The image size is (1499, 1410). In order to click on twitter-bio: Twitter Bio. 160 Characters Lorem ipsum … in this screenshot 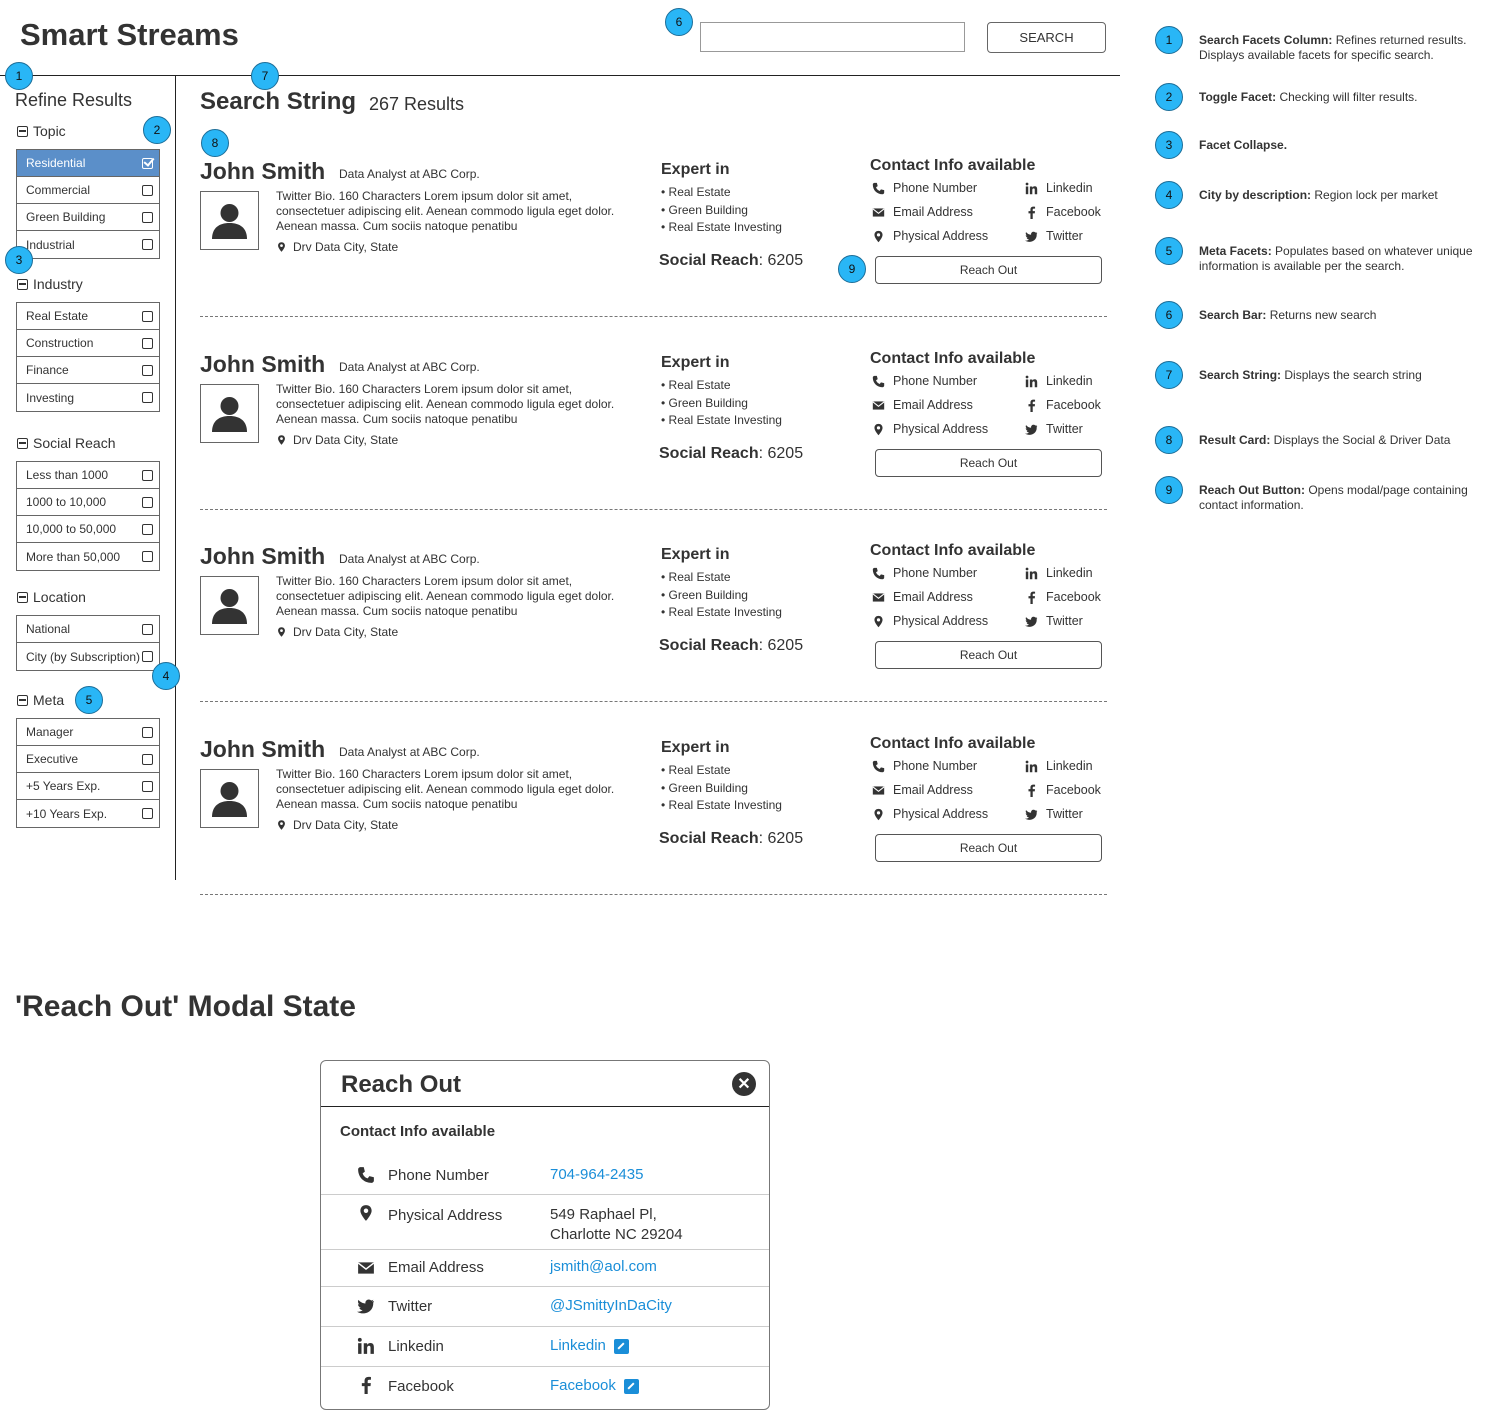, I will do `click(445, 404)`.